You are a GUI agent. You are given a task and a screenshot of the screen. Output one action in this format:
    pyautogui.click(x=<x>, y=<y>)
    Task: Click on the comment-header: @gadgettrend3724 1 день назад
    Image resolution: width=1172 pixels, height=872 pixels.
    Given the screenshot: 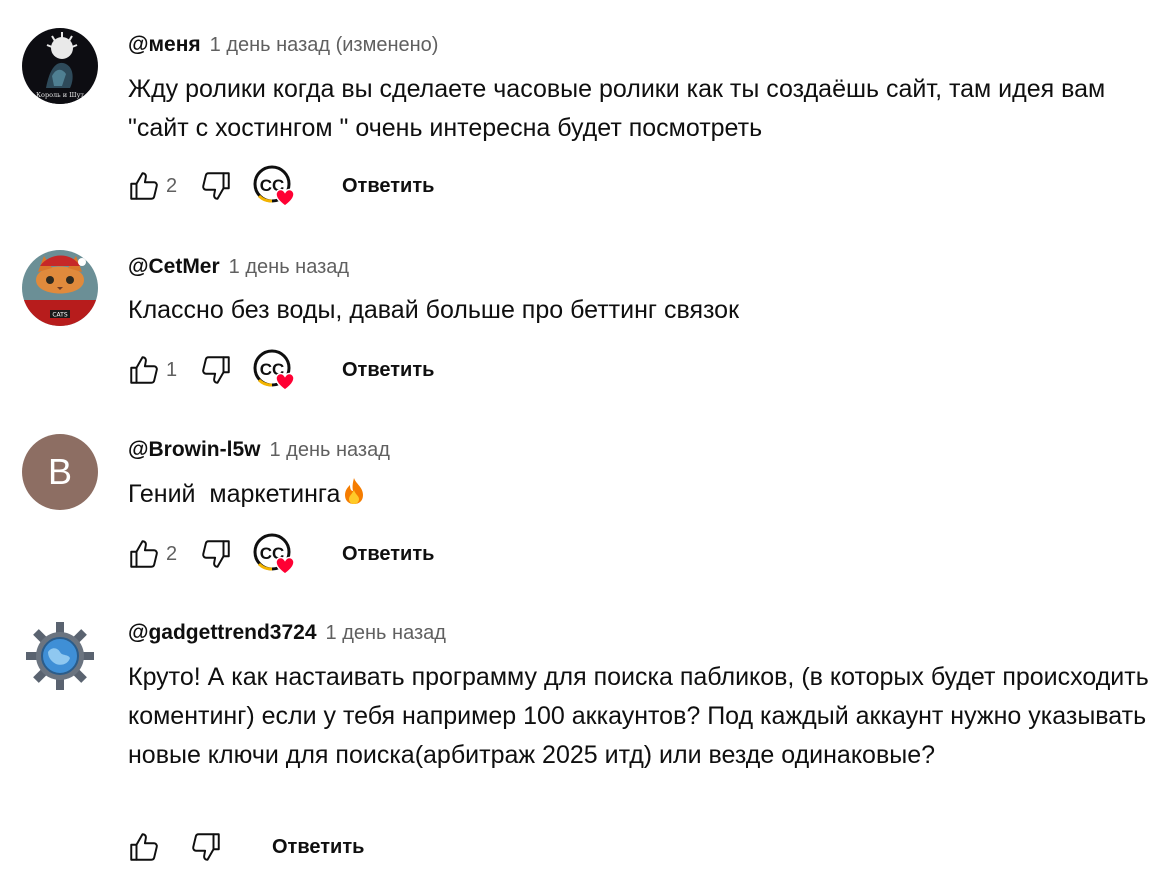 What is the action you would take?
    pyautogui.click(x=287, y=635)
    